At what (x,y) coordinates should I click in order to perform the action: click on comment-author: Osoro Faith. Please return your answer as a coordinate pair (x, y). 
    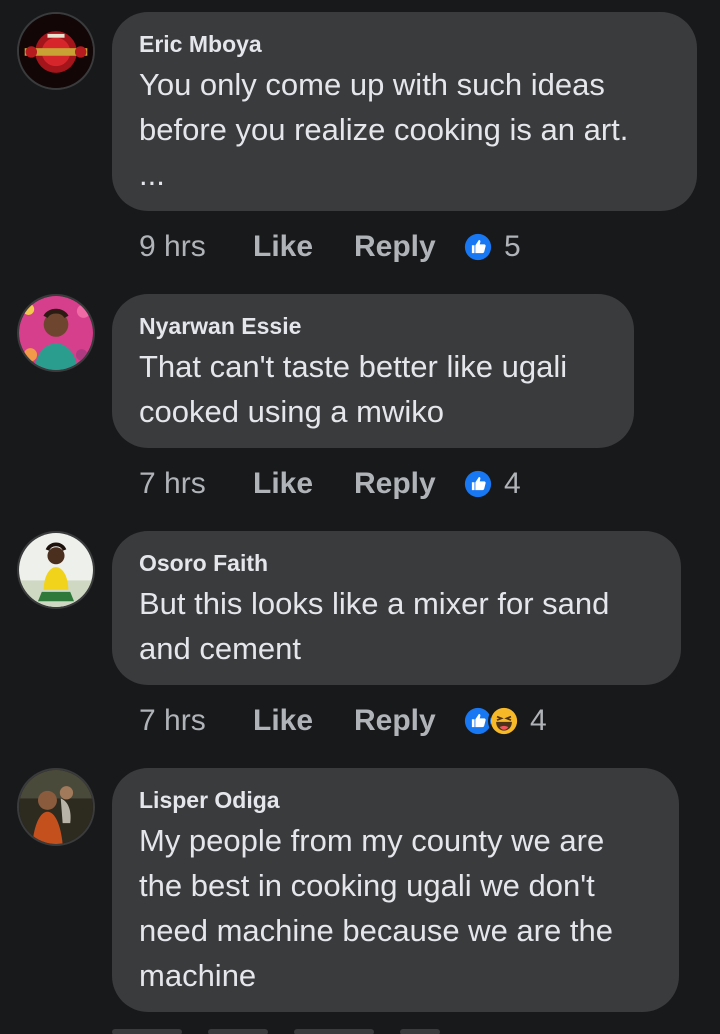
    Looking at the image, I should click on (397, 563).